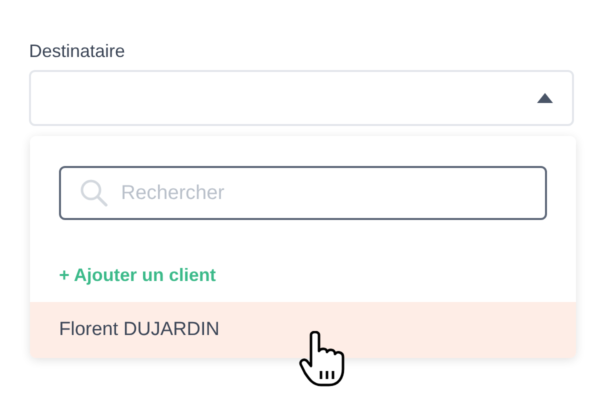  I want to click on caret-icon, so click(545, 98).